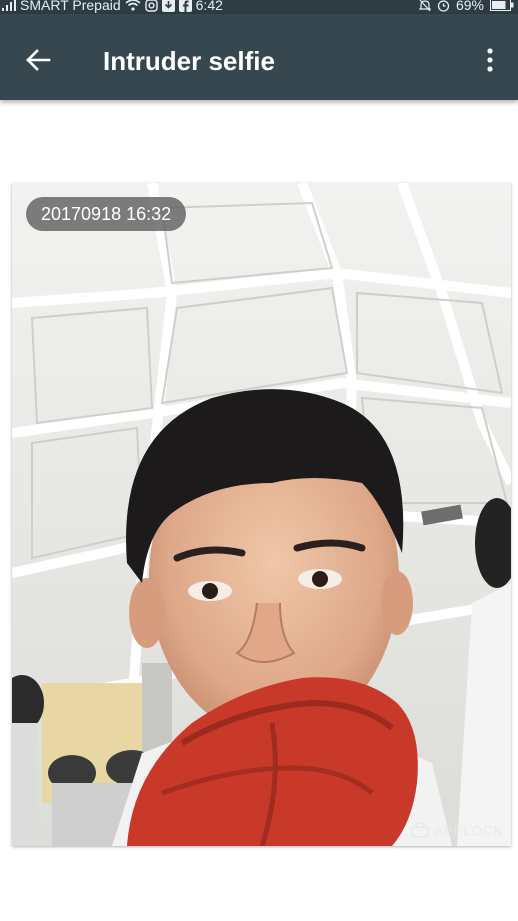 Image resolution: width=518 pixels, height=921 pixels. What do you see at coordinates (443, 6) in the screenshot?
I see `alarm-icon` at bounding box center [443, 6].